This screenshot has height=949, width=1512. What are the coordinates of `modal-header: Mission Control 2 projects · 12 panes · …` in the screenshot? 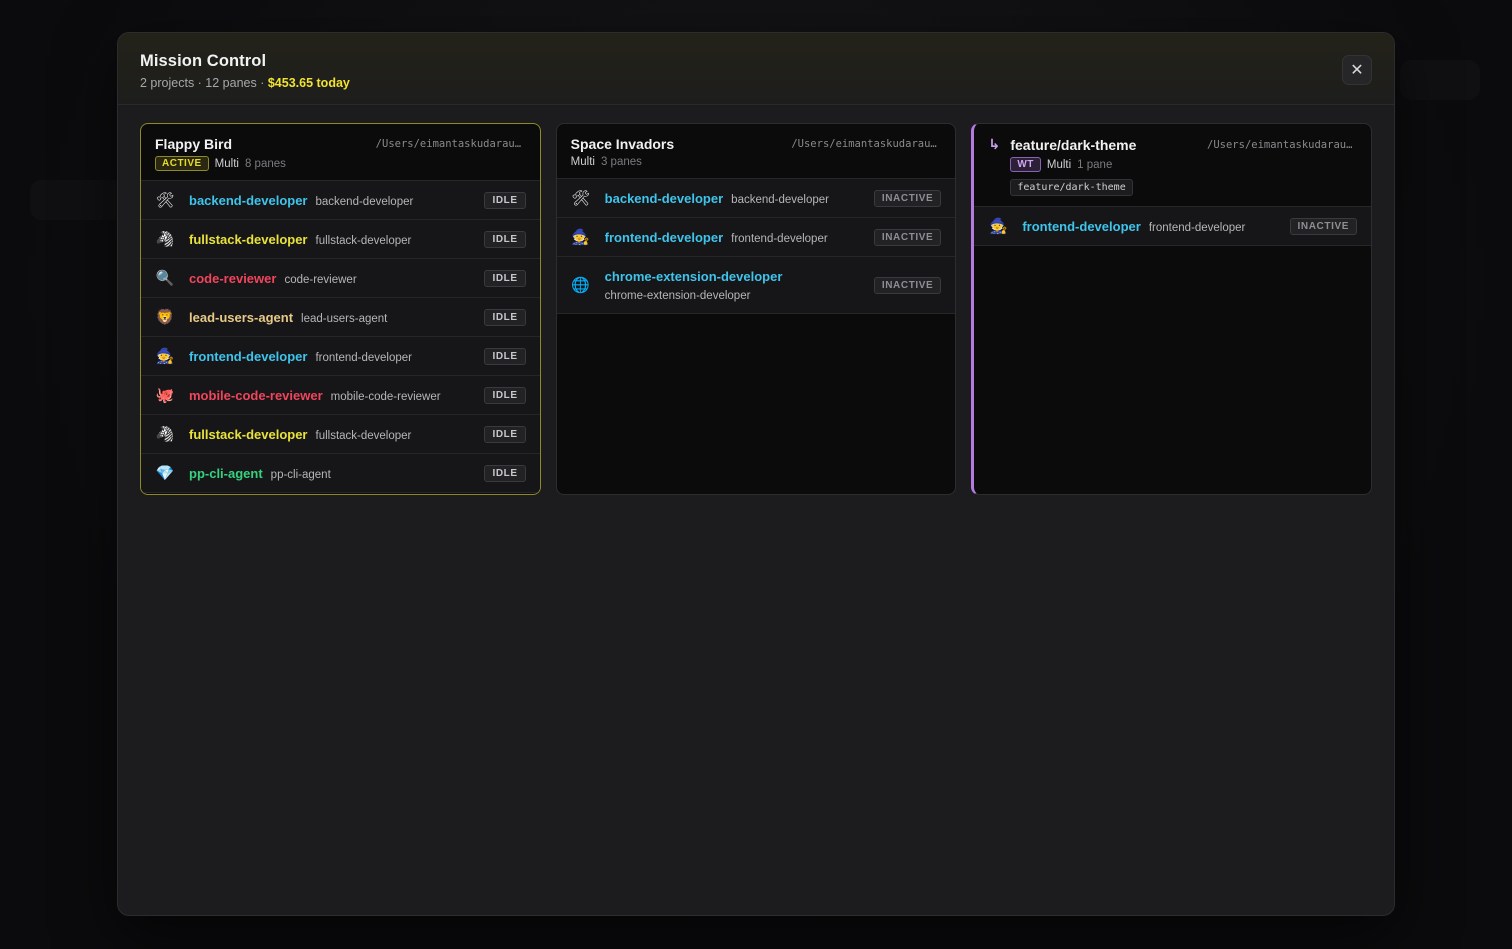 It's located at (756, 69).